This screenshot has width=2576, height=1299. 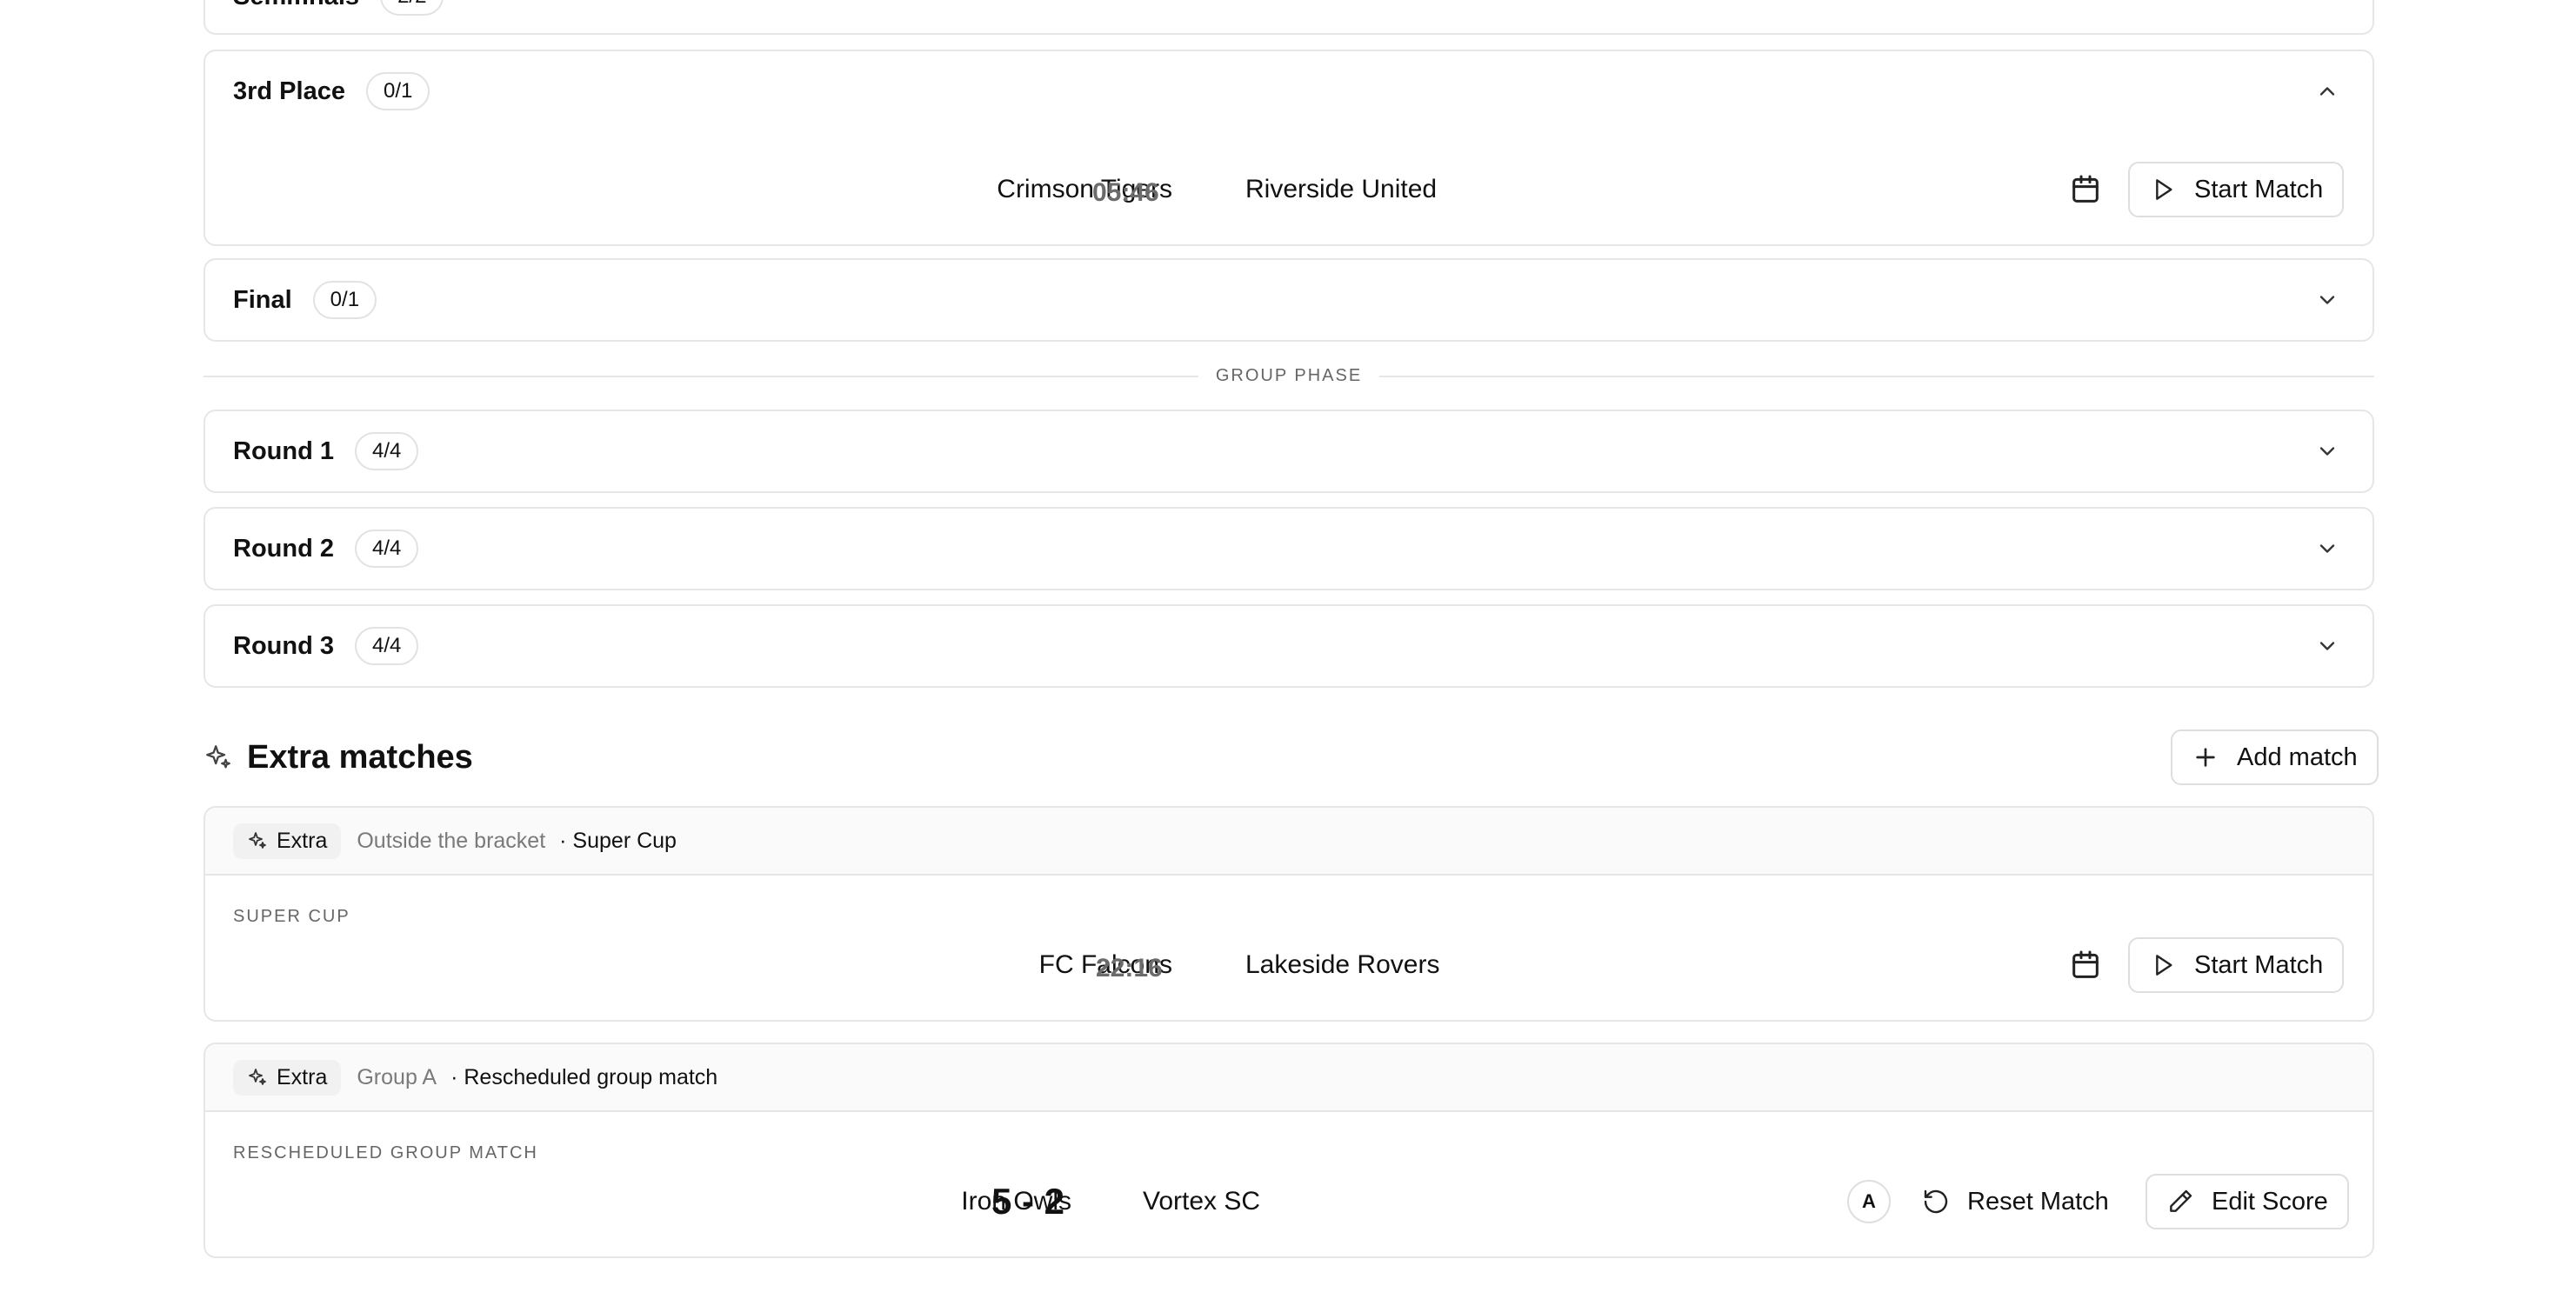 I want to click on match-sublabel: RESCHEDULED GROUP MATCH, so click(x=385, y=1152).